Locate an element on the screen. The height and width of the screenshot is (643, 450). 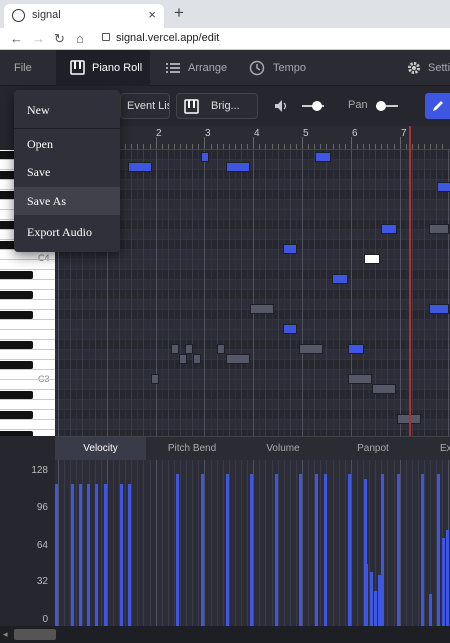
tab-expression: Ex is located at coordinates (434, 449).